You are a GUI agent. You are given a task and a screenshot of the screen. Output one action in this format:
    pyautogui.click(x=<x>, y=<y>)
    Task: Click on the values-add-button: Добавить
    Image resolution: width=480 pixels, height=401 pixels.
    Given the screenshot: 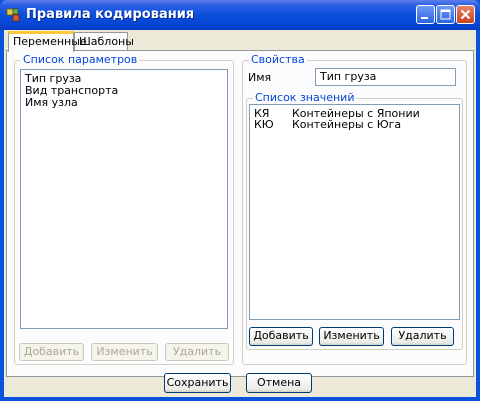 What is the action you would take?
    pyautogui.click(x=281, y=336)
    